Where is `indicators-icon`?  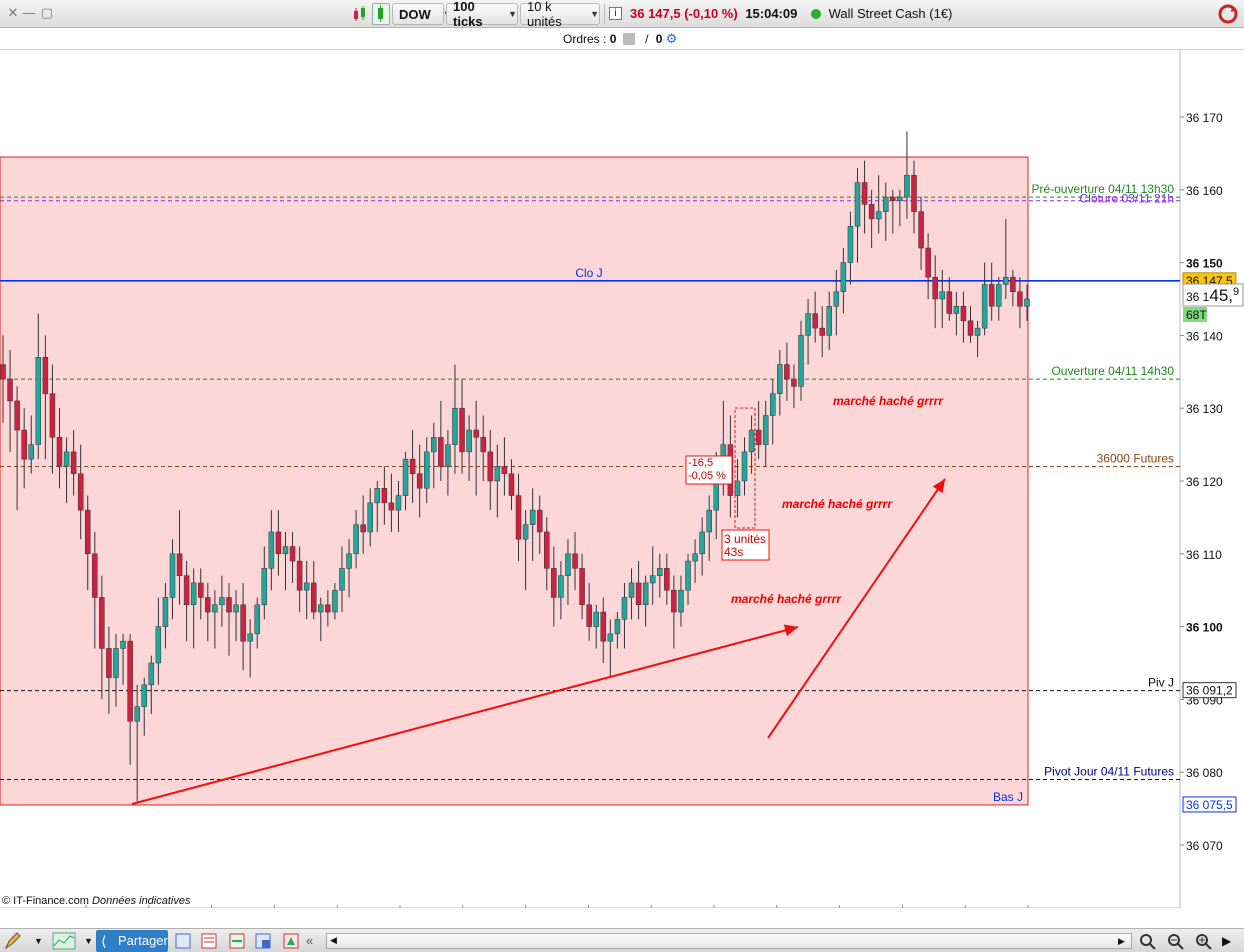 indicators-icon is located at coordinates (64, 941).